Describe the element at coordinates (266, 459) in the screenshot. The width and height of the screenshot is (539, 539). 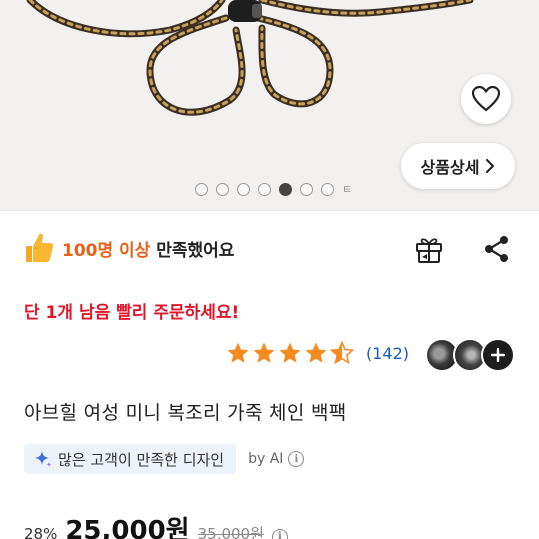
I see `ai-attribution-label: by AI` at that location.